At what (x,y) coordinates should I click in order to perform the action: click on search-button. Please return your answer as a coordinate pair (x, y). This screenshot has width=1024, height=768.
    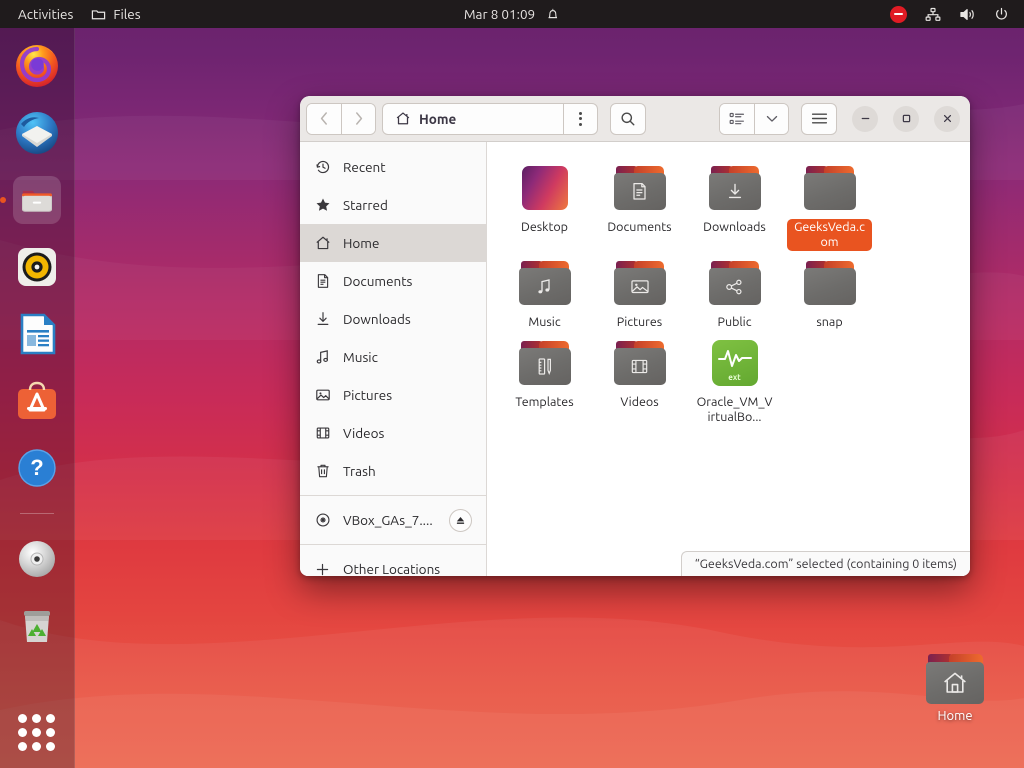
    Looking at the image, I should click on (628, 118).